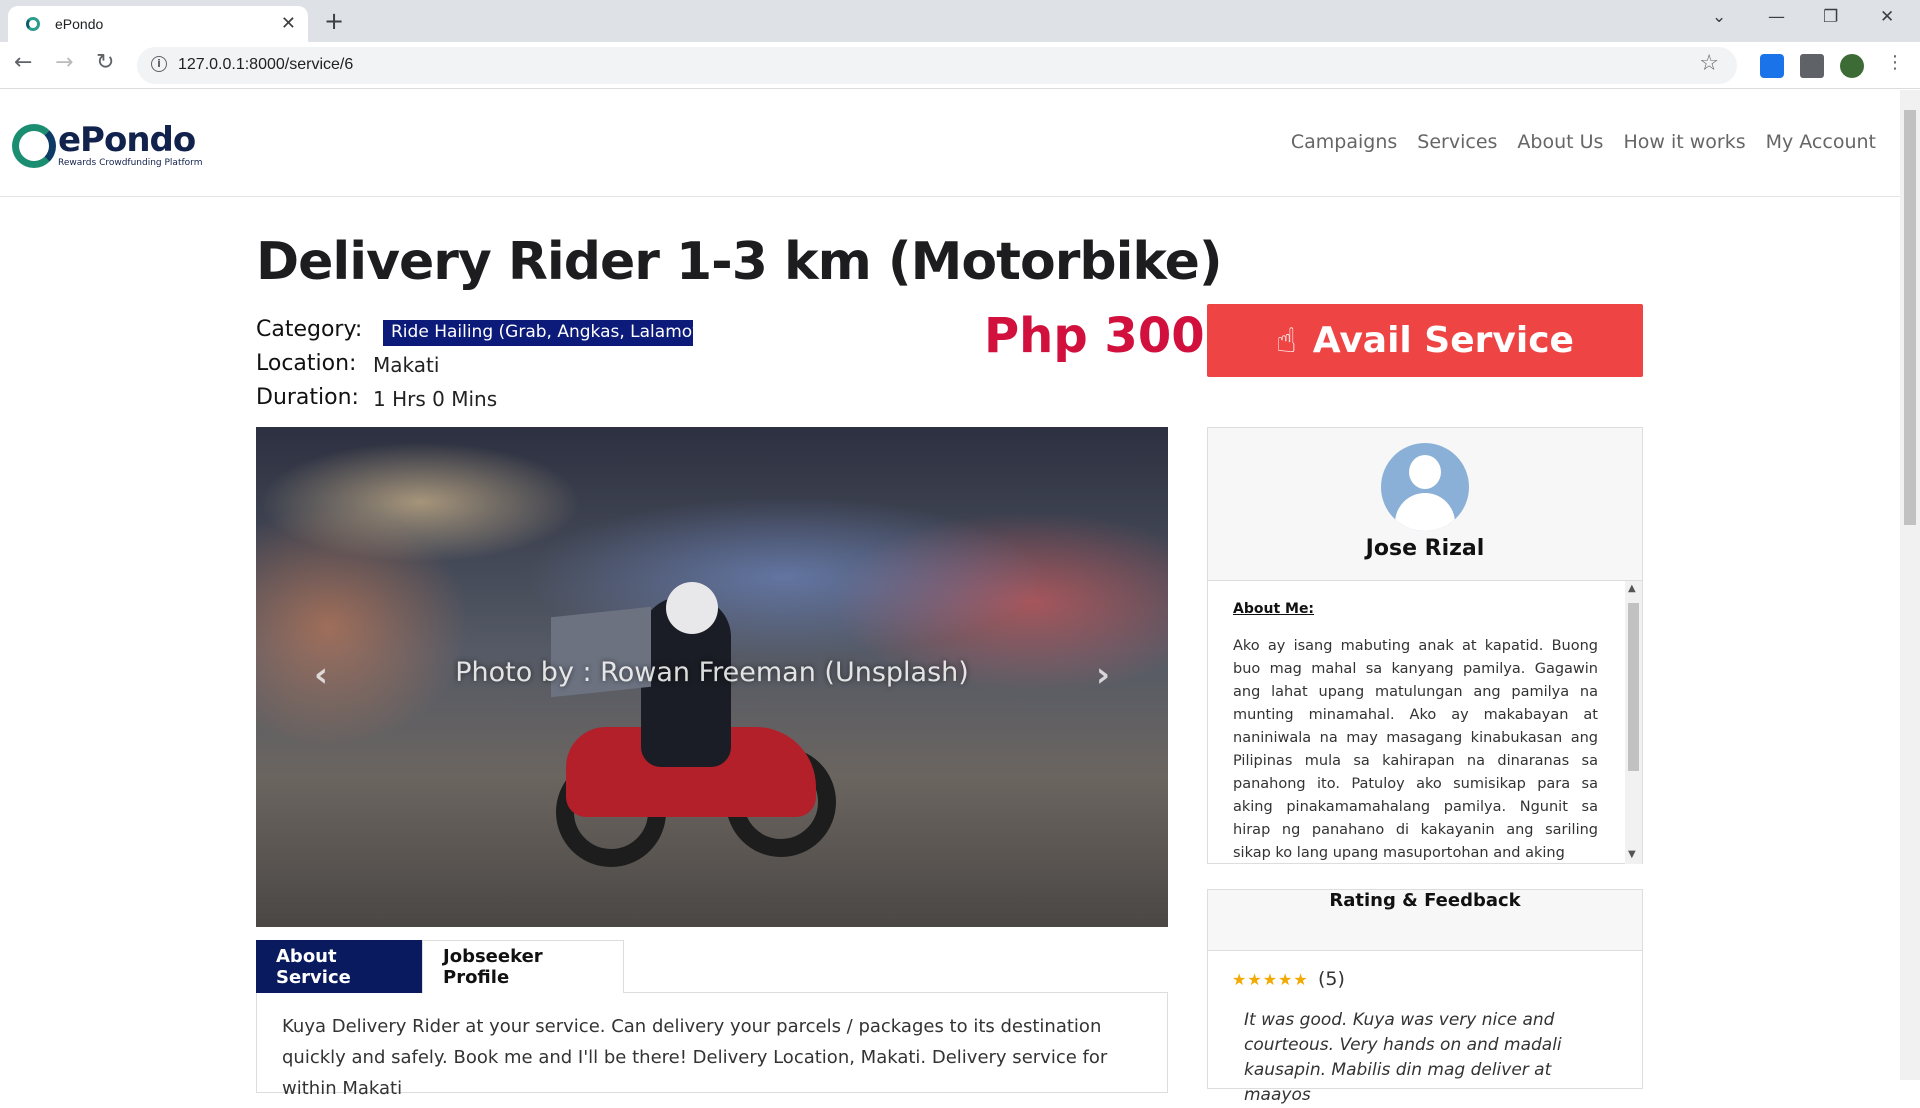 The width and height of the screenshot is (1920, 1108). I want to click on extension-icon, so click(1772, 66).